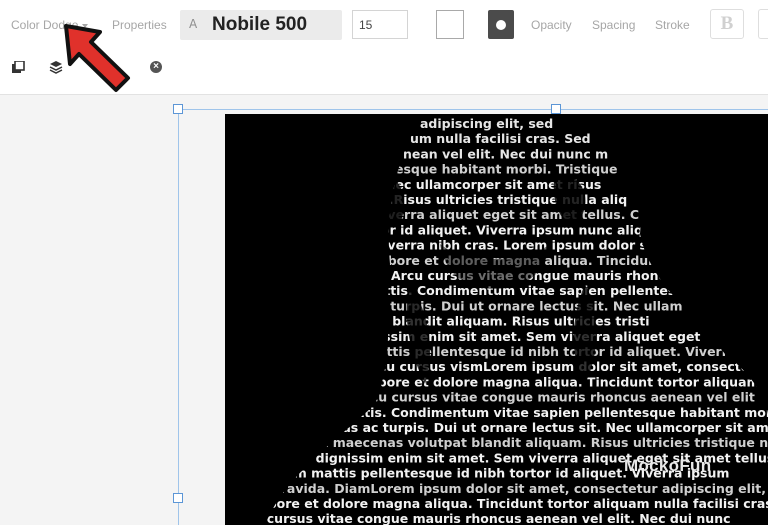  I want to click on selection-line-left, so click(178, 317).